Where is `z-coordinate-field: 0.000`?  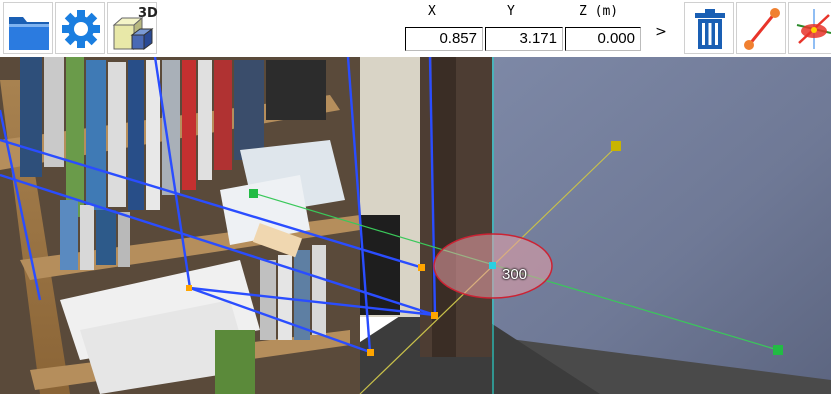 z-coordinate-field: 0.000 is located at coordinates (603, 39).